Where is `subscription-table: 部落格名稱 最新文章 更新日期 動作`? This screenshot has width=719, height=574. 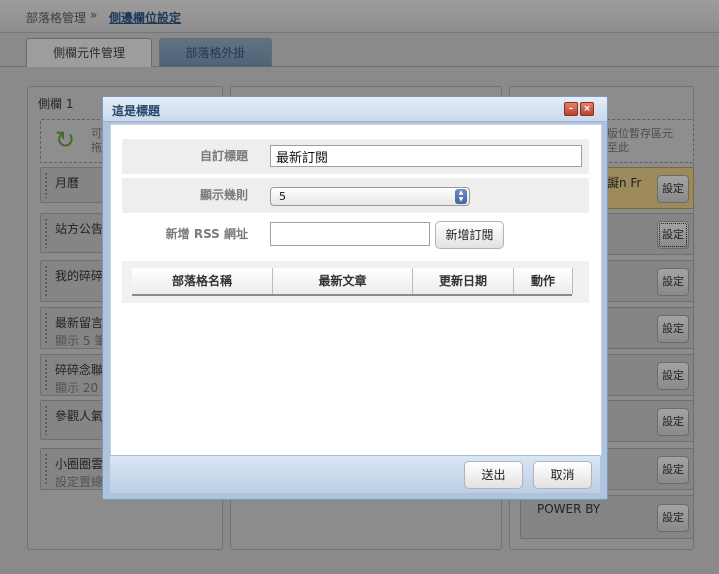 subscription-table: 部落格名稱 最新文章 更新日期 動作 is located at coordinates (355, 282).